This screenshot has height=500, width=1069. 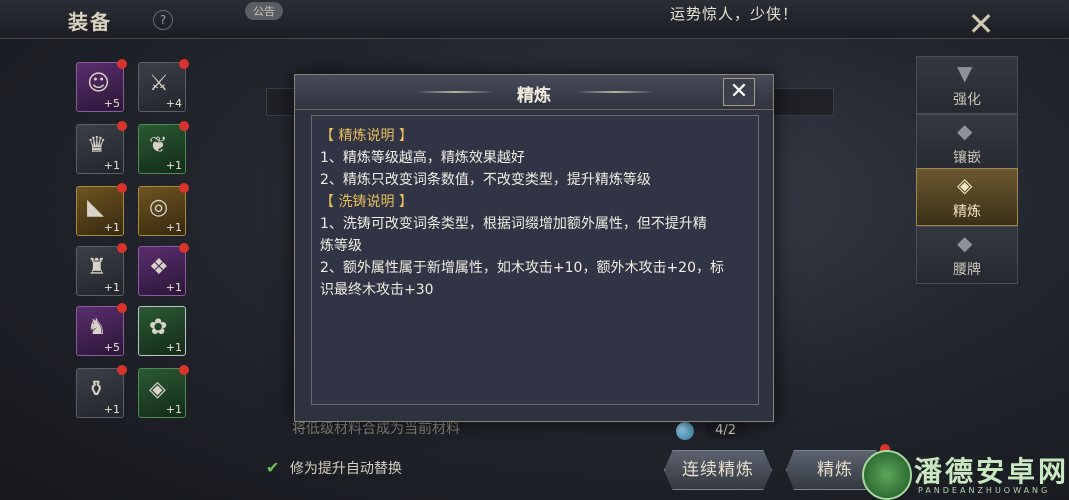 I want to click on material-counter: 4/2, so click(x=711, y=430).